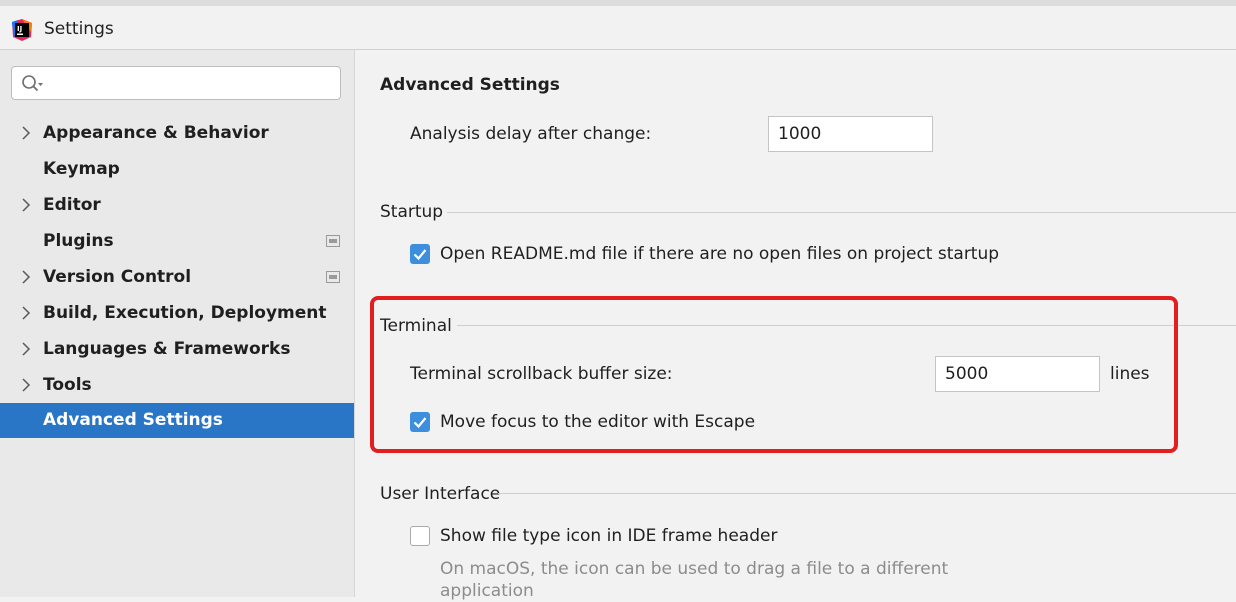 This screenshot has width=1236, height=602. I want to click on analysis-delay-label: Analysis delay after change:, so click(531, 134).